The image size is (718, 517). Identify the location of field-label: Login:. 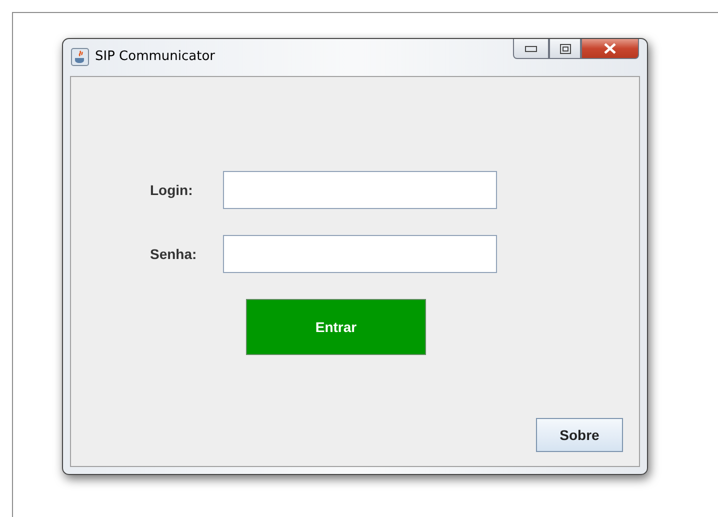
(171, 190).